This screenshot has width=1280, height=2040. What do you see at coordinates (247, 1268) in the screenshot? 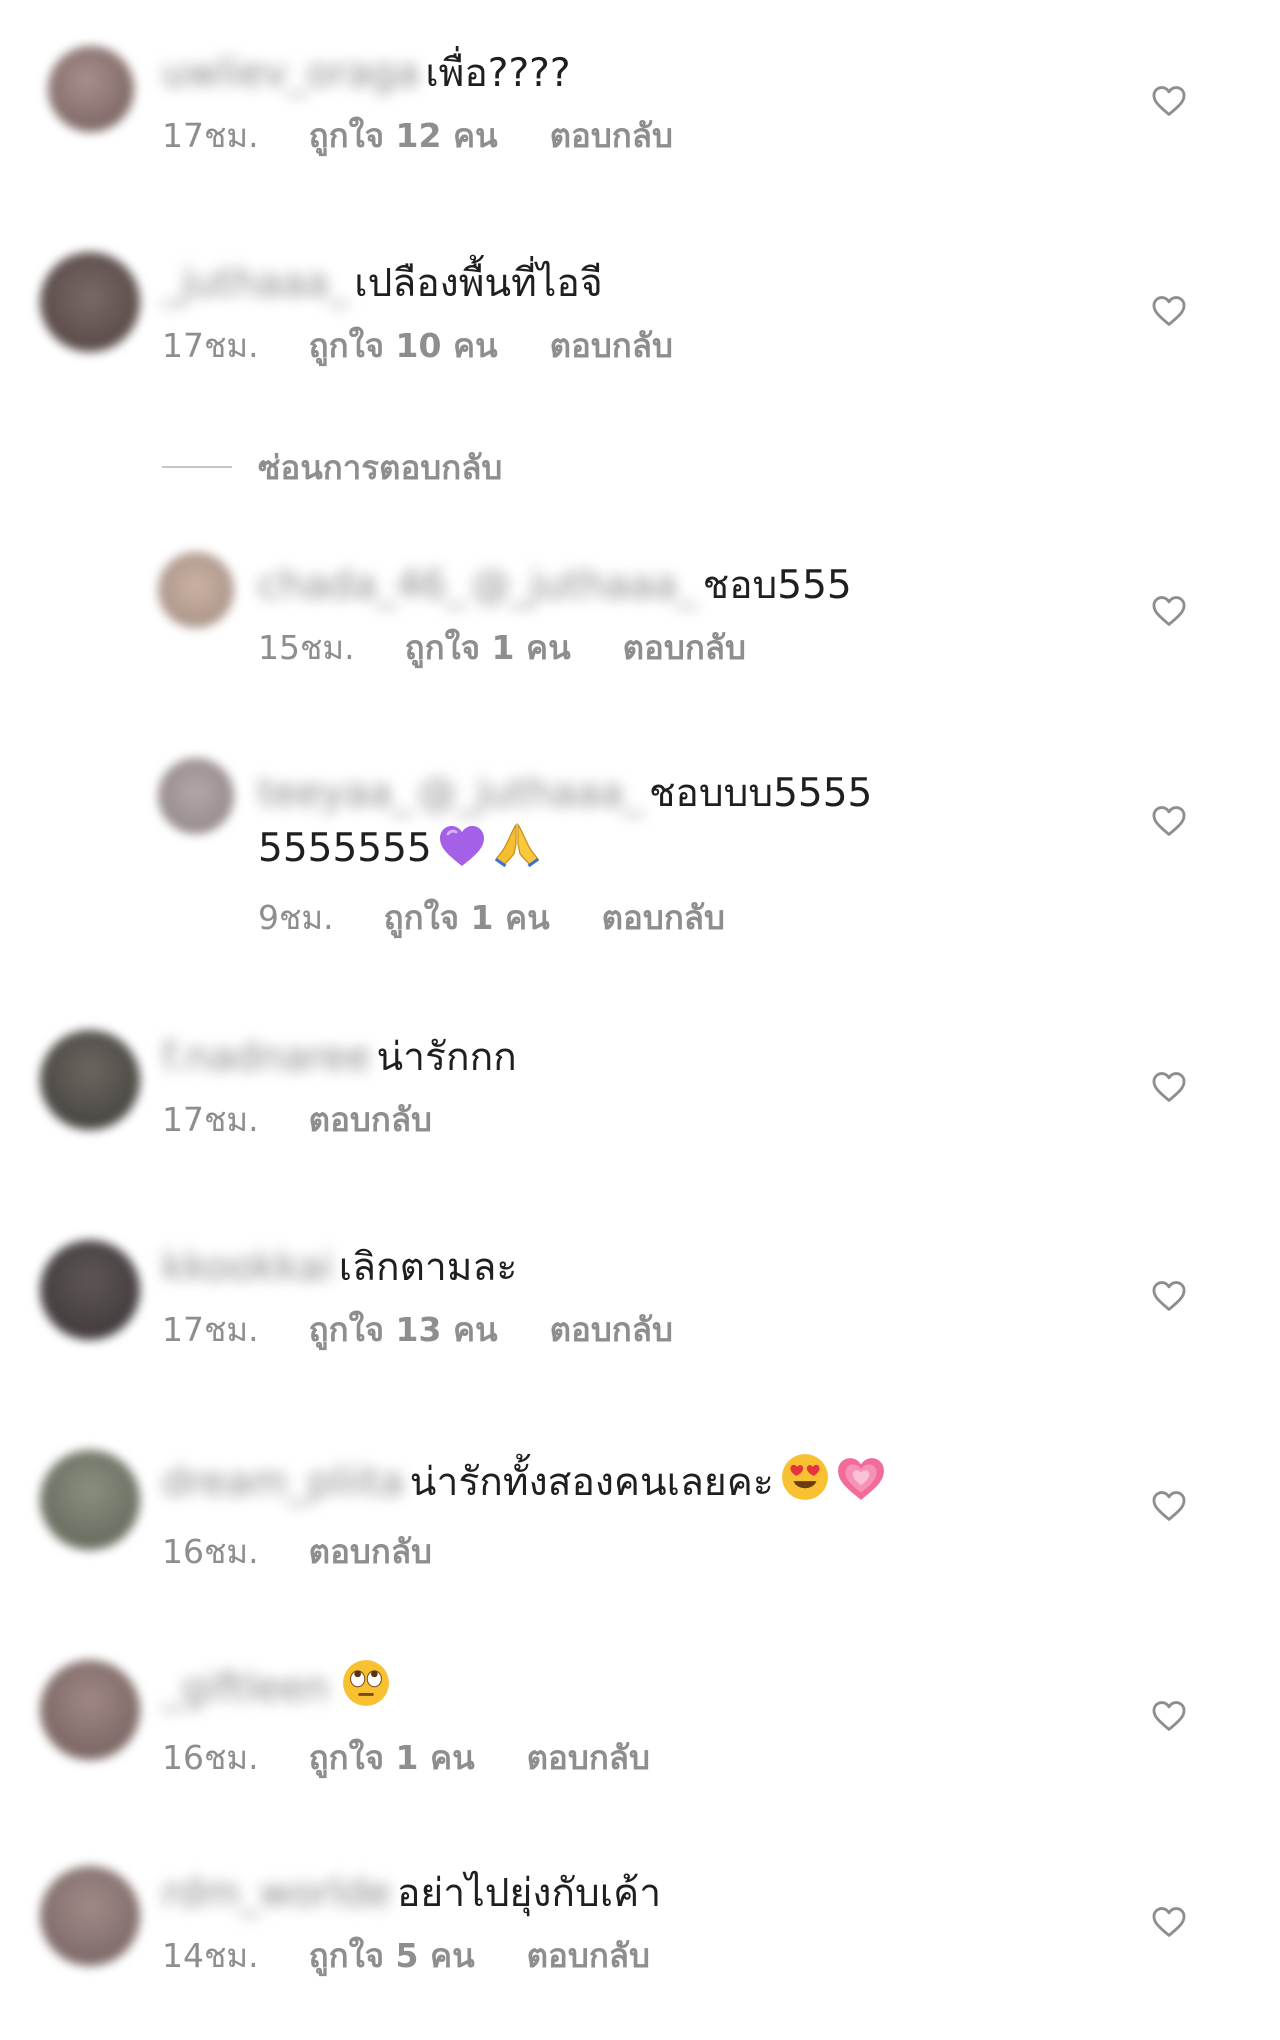
I see `comment-username: kkookkai` at bounding box center [247, 1268].